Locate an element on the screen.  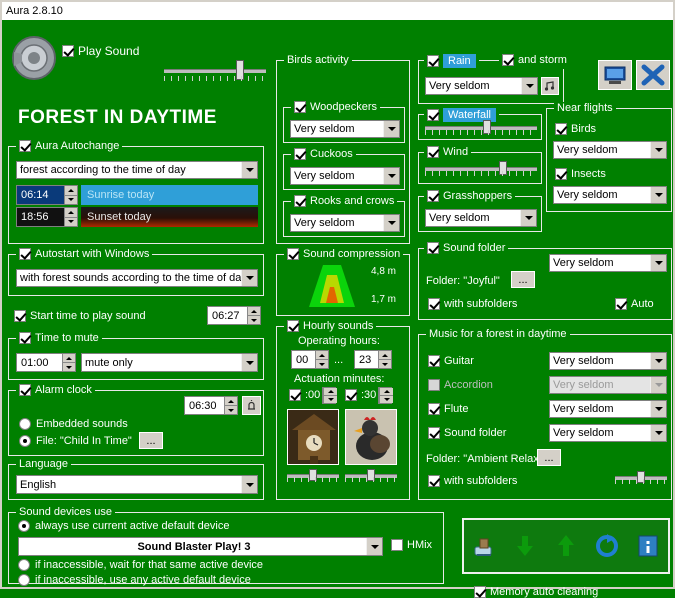
alarm-time-spin: 06:30 is located at coordinates (211, 405).